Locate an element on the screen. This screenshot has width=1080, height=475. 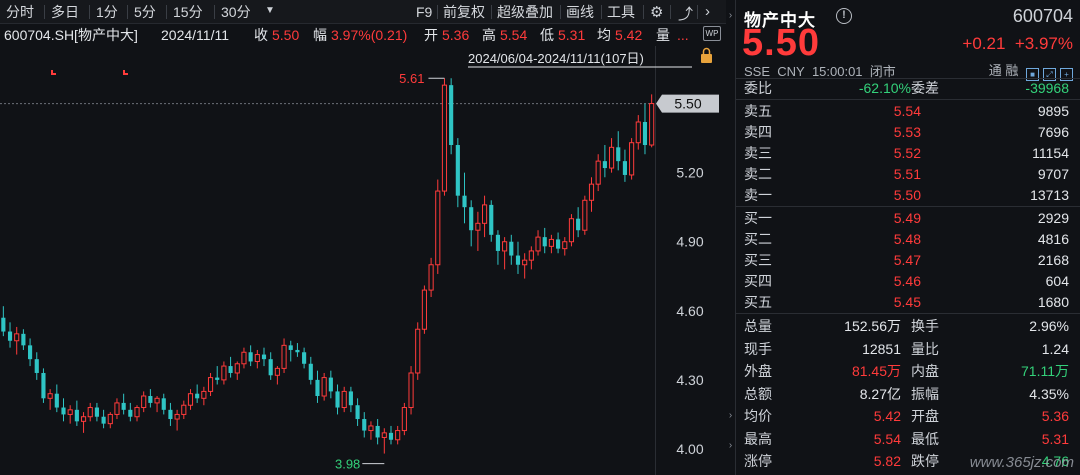
y-tick-label: 4.30 is located at coordinates (689, 380).